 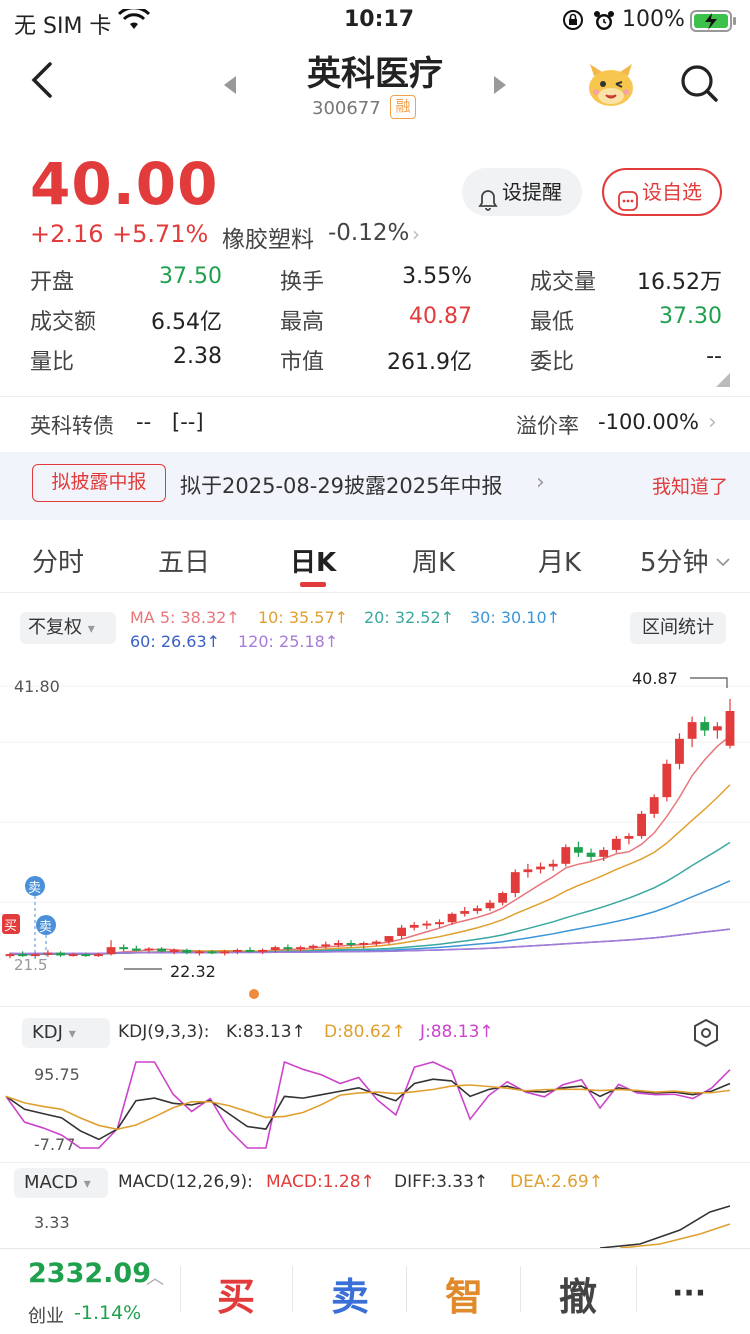 I want to click on kdj-chart: 95.75 -7.77, so click(x=375, y=1106).